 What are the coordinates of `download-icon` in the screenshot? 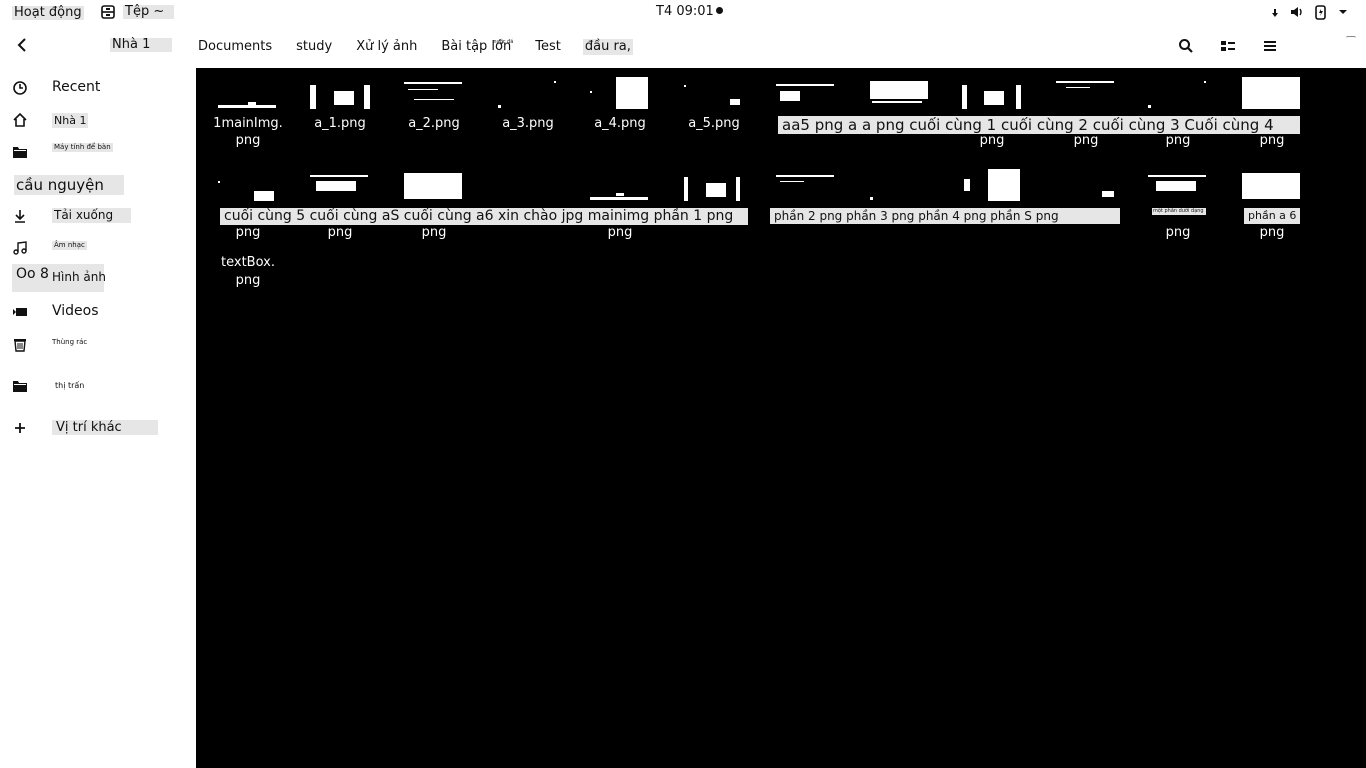 It's located at (20, 216).